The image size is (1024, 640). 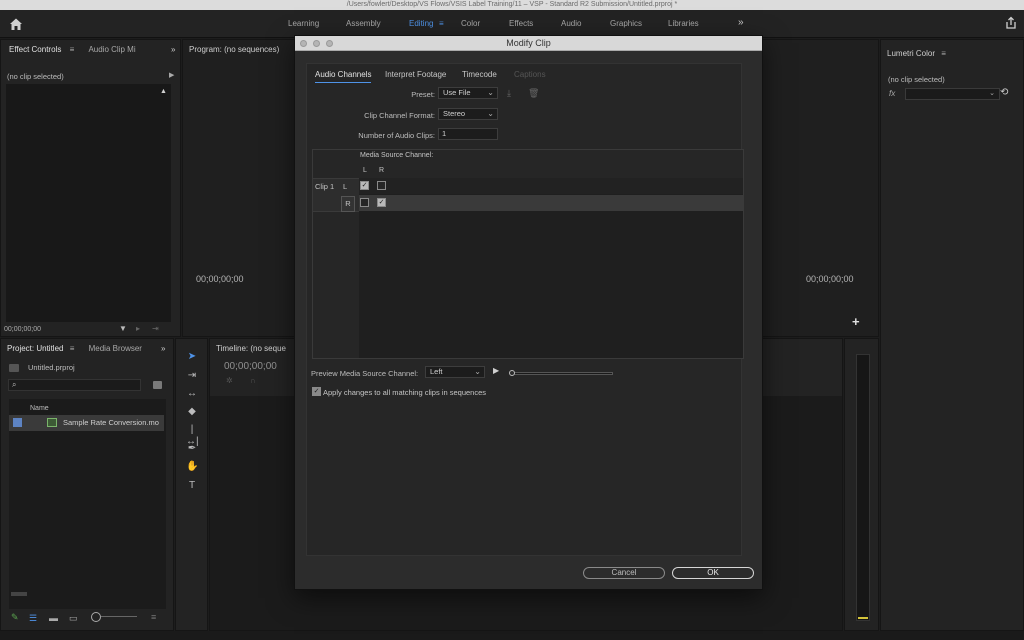 What do you see at coordinates (163, 91) in the screenshot?
I see `scroll-up-icon: ▲` at bounding box center [163, 91].